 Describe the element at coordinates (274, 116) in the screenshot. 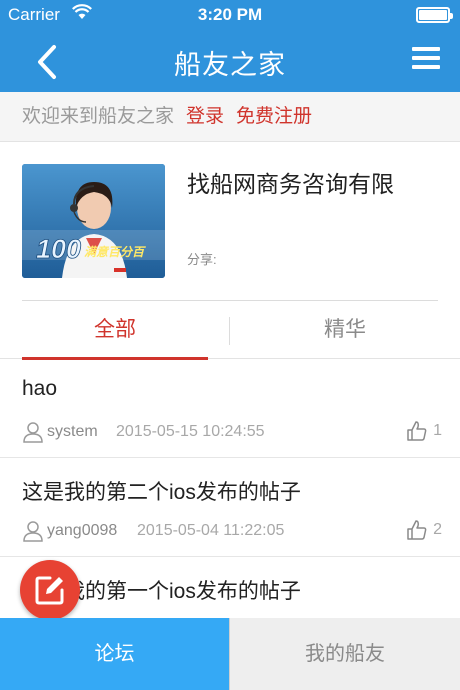

I see `register-link: 免费注册` at that location.